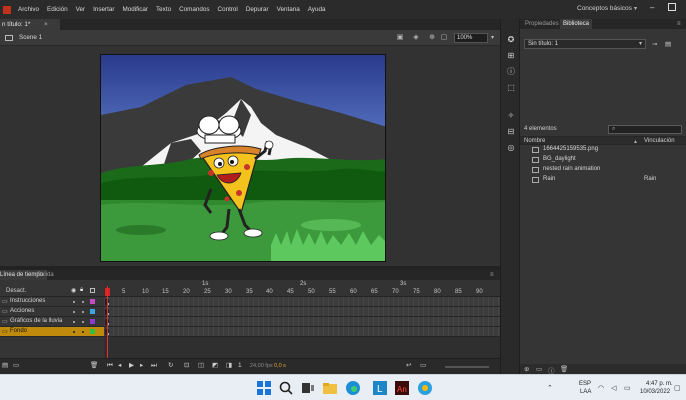 This screenshot has width=686, height=400. What do you see at coordinates (52, 332) in the screenshot?
I see `layer-row-active: ▭ Fondo` at bounding box center [52, 332].